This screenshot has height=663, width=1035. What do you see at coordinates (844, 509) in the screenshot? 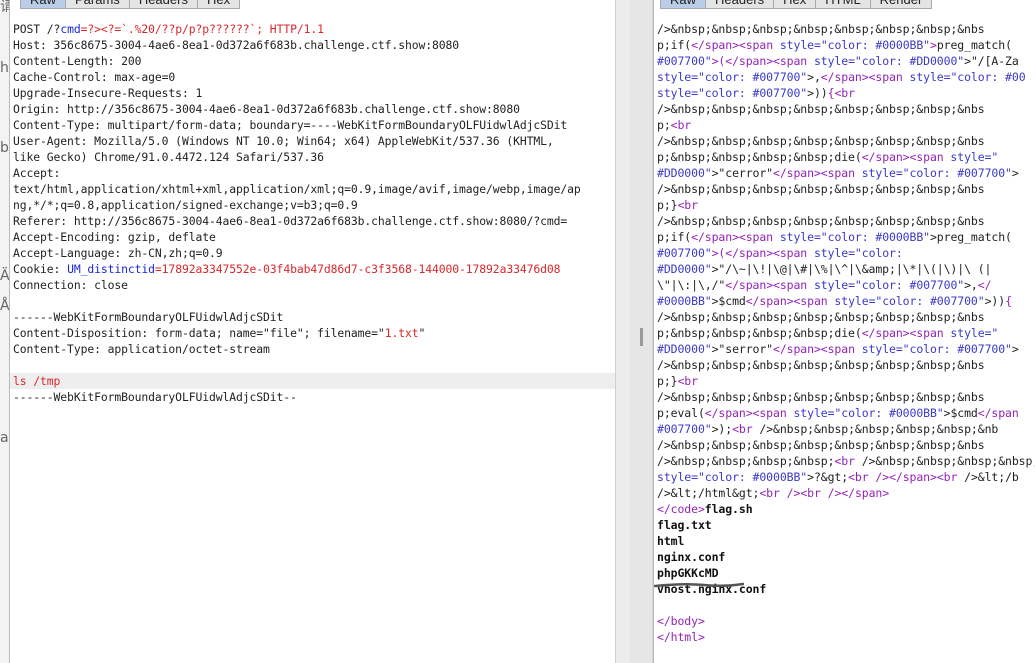
I see `code-line: </code>flag.sh` at bounding box center [844, 509].